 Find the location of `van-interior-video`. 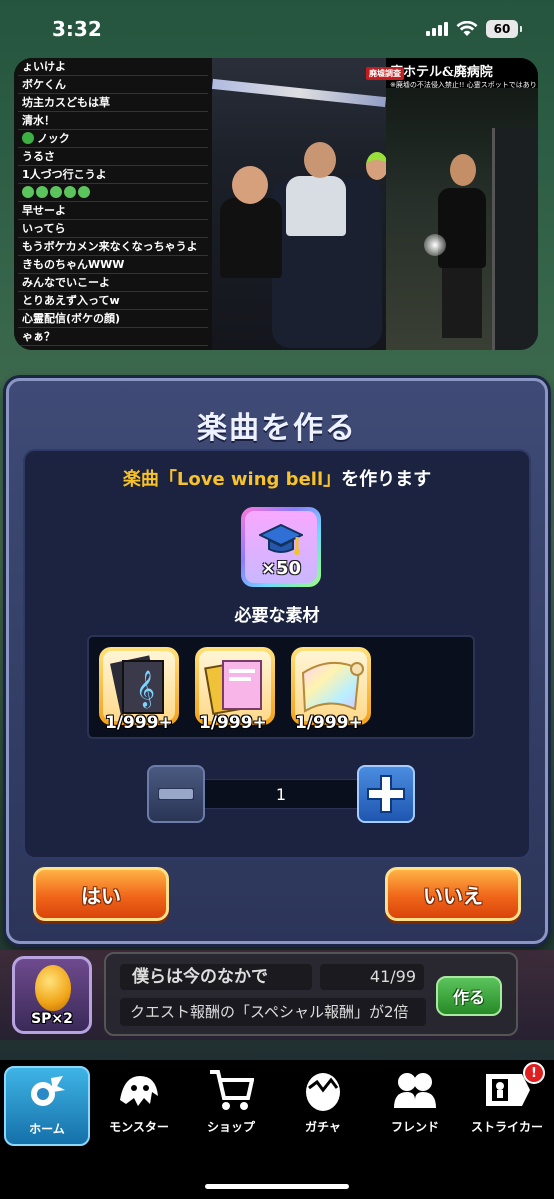

van-interior-video is located at coordinates (299, 204).